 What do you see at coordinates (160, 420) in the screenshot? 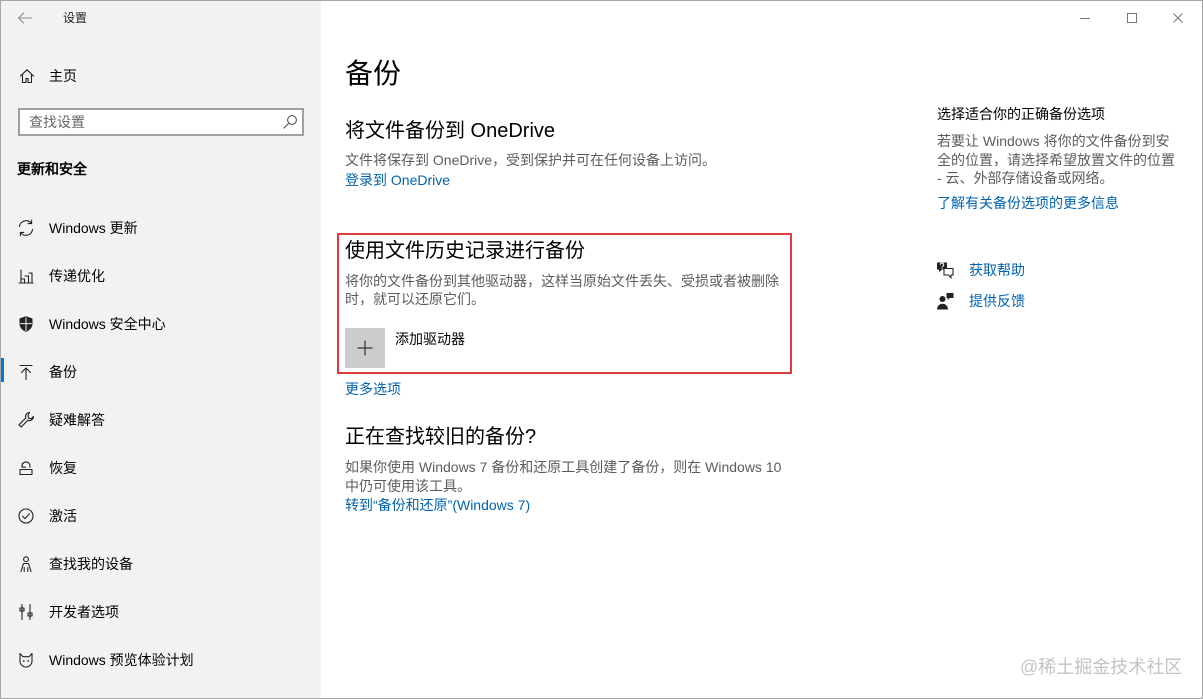
I see `sidebar-item-troubleshoot: 疑难解答` at bounding box center [160, 420].